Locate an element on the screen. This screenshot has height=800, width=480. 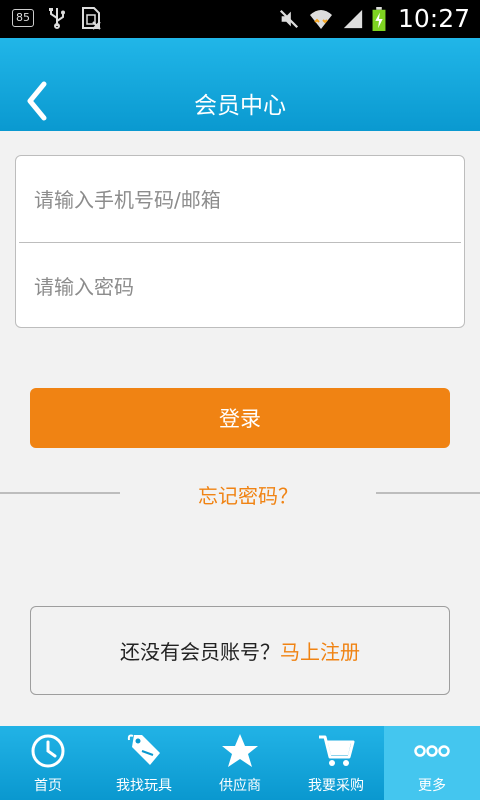
header-bar: 会员中心 is located at coordinates (240, 84).